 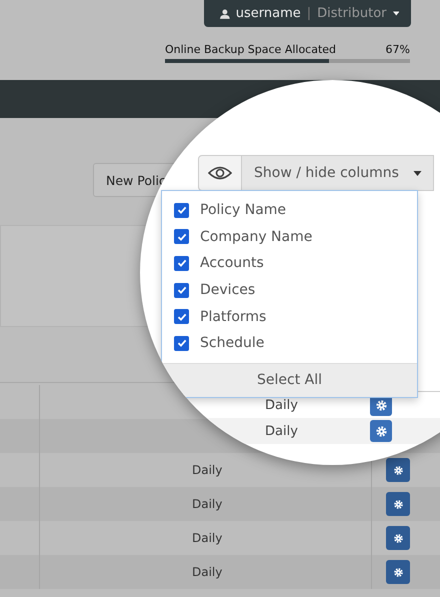 What do you see at coordinates (289, 263) in the screenshot?
I see `column-option: Accounts` at bounding box center [289, 263].